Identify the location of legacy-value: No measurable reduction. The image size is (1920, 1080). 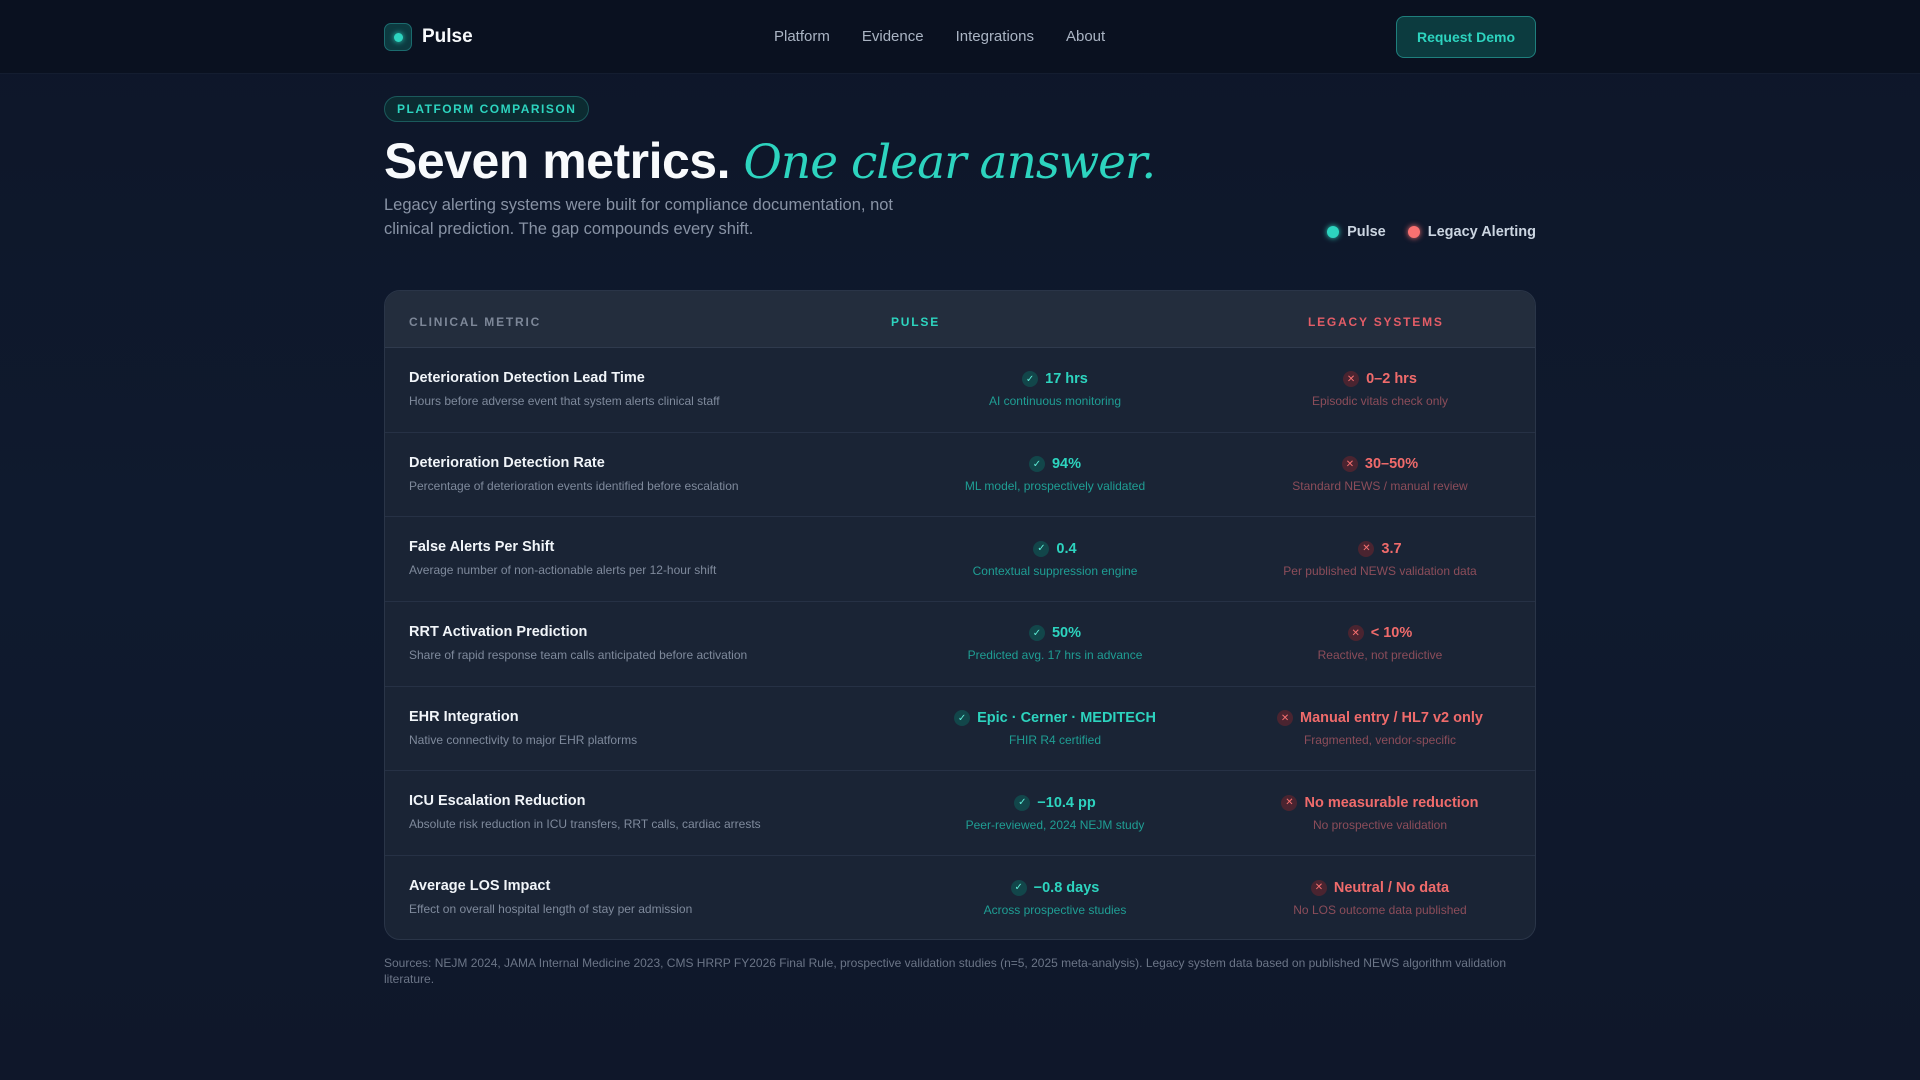
(1391, 802).